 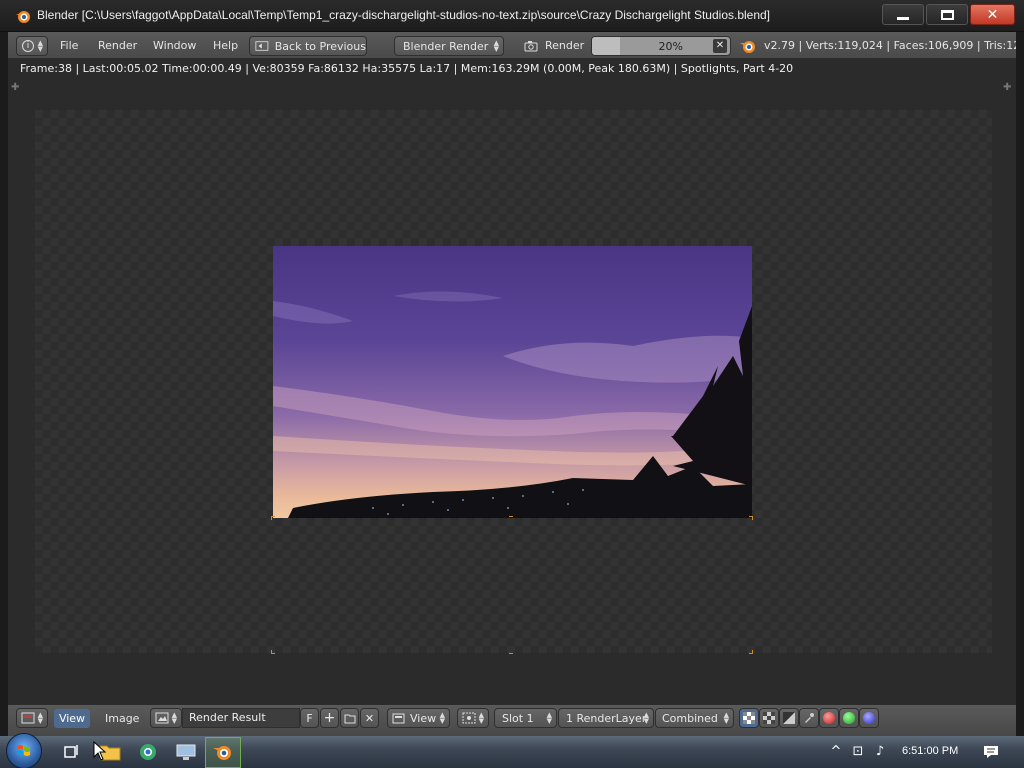 What do you see at coordinates (69, 45) in the screenshot?
I see `menu-file: File` at bounding box center [69, 45].